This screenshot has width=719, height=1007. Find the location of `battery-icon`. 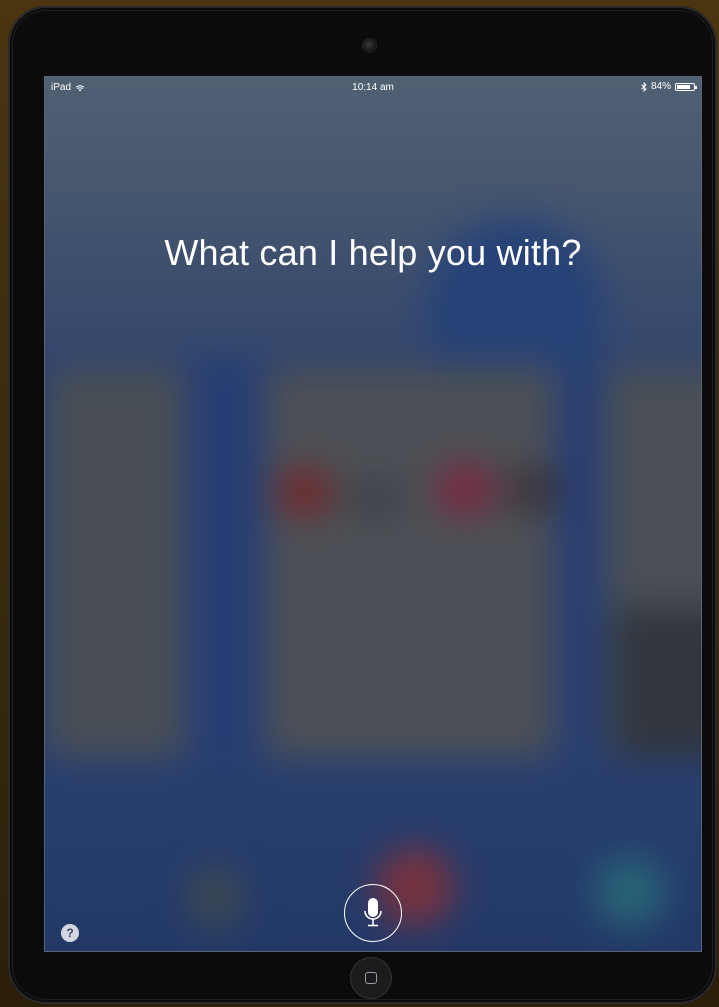

battery-icon is located at coordinates (686, 86).